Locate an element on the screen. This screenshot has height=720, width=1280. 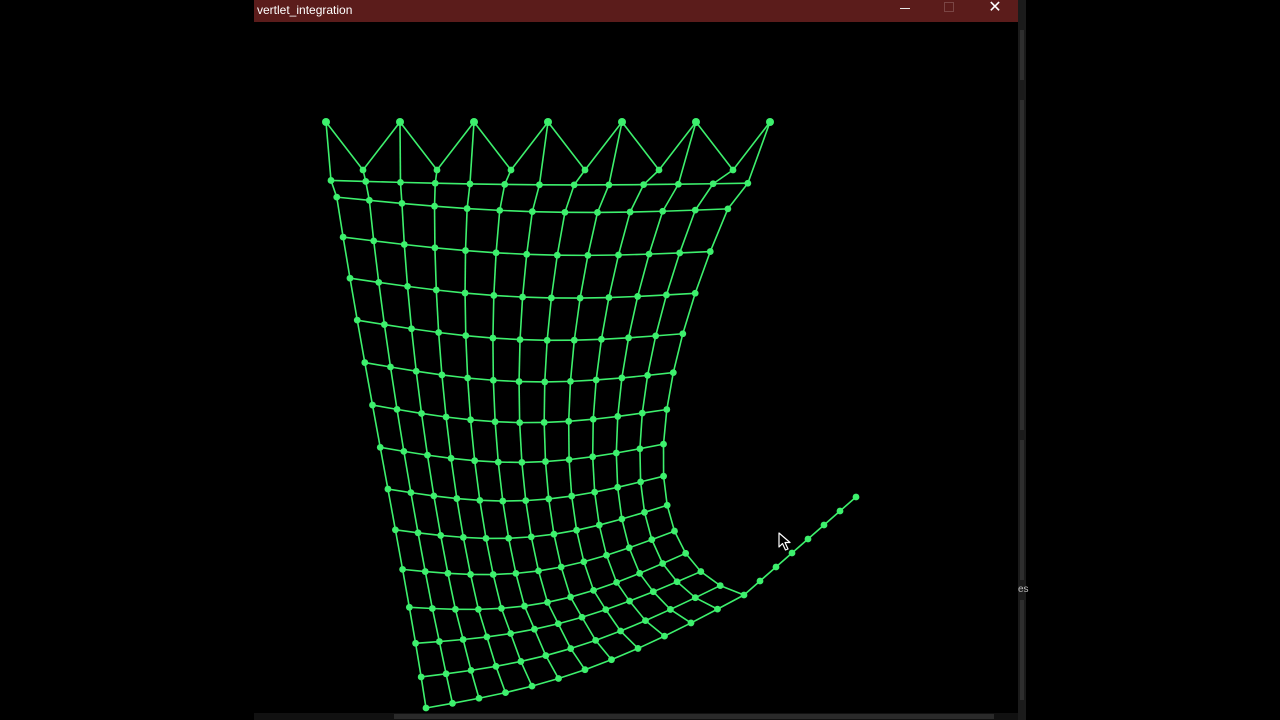
maximize-button is located at coordinates (949, 11).